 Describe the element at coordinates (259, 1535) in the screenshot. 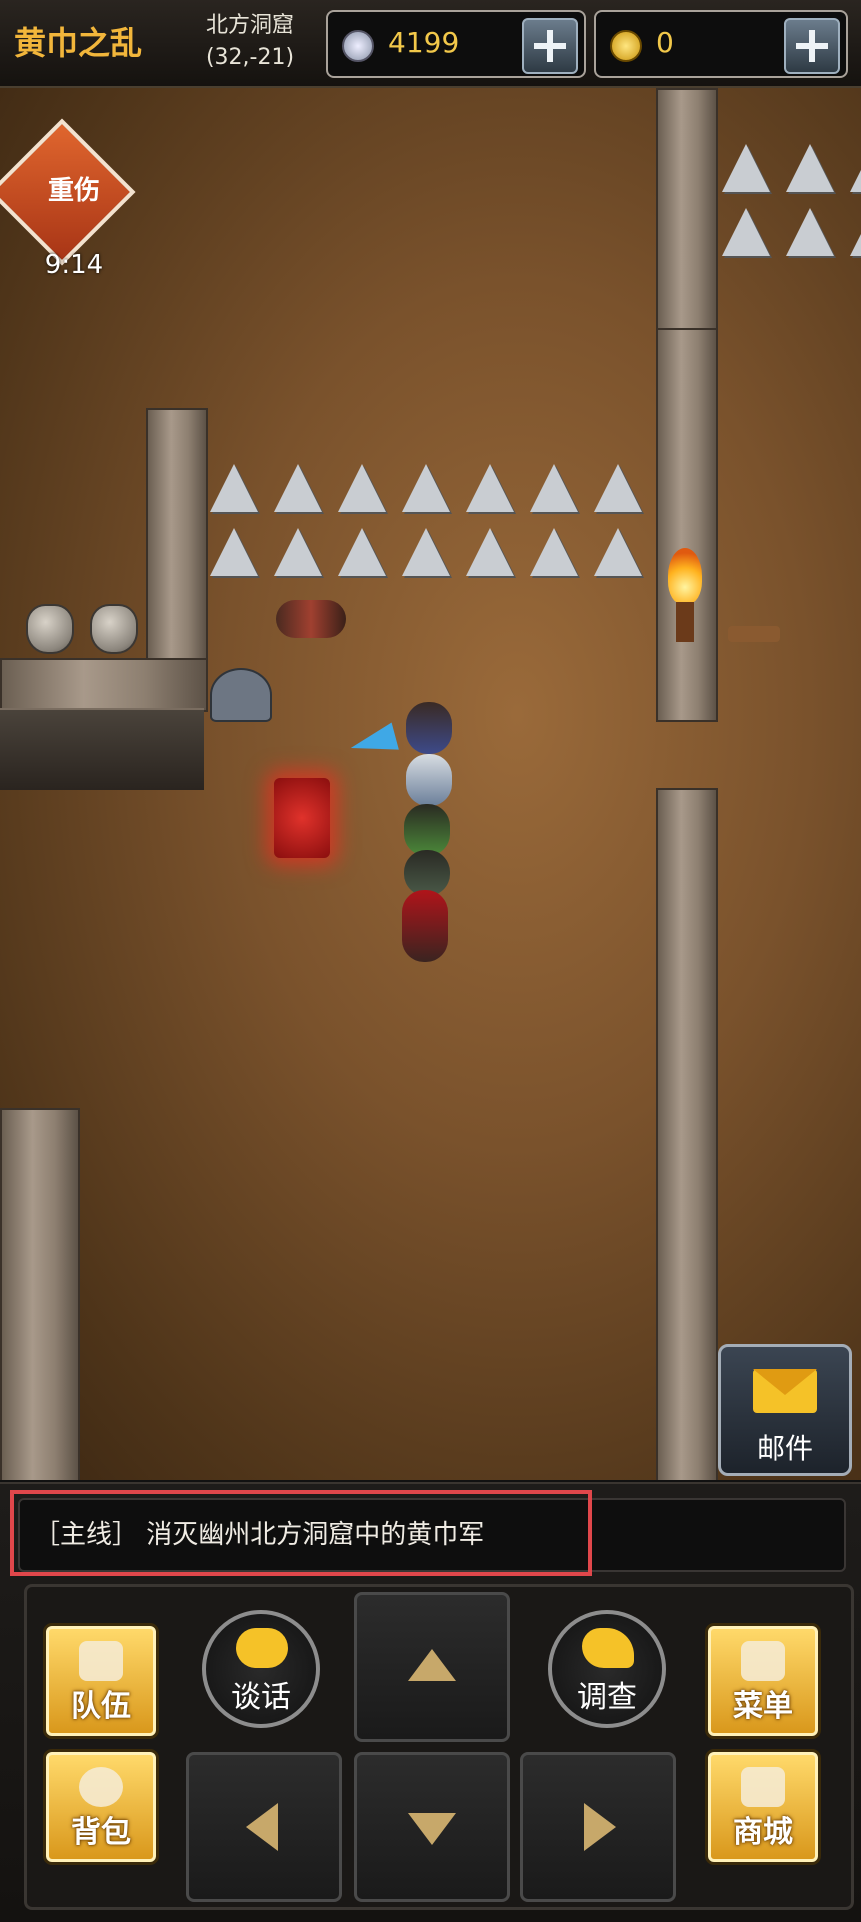

I see `quest-text: ［主线］ 消灭幽州北方洞窟中的黄巾军` at that location.